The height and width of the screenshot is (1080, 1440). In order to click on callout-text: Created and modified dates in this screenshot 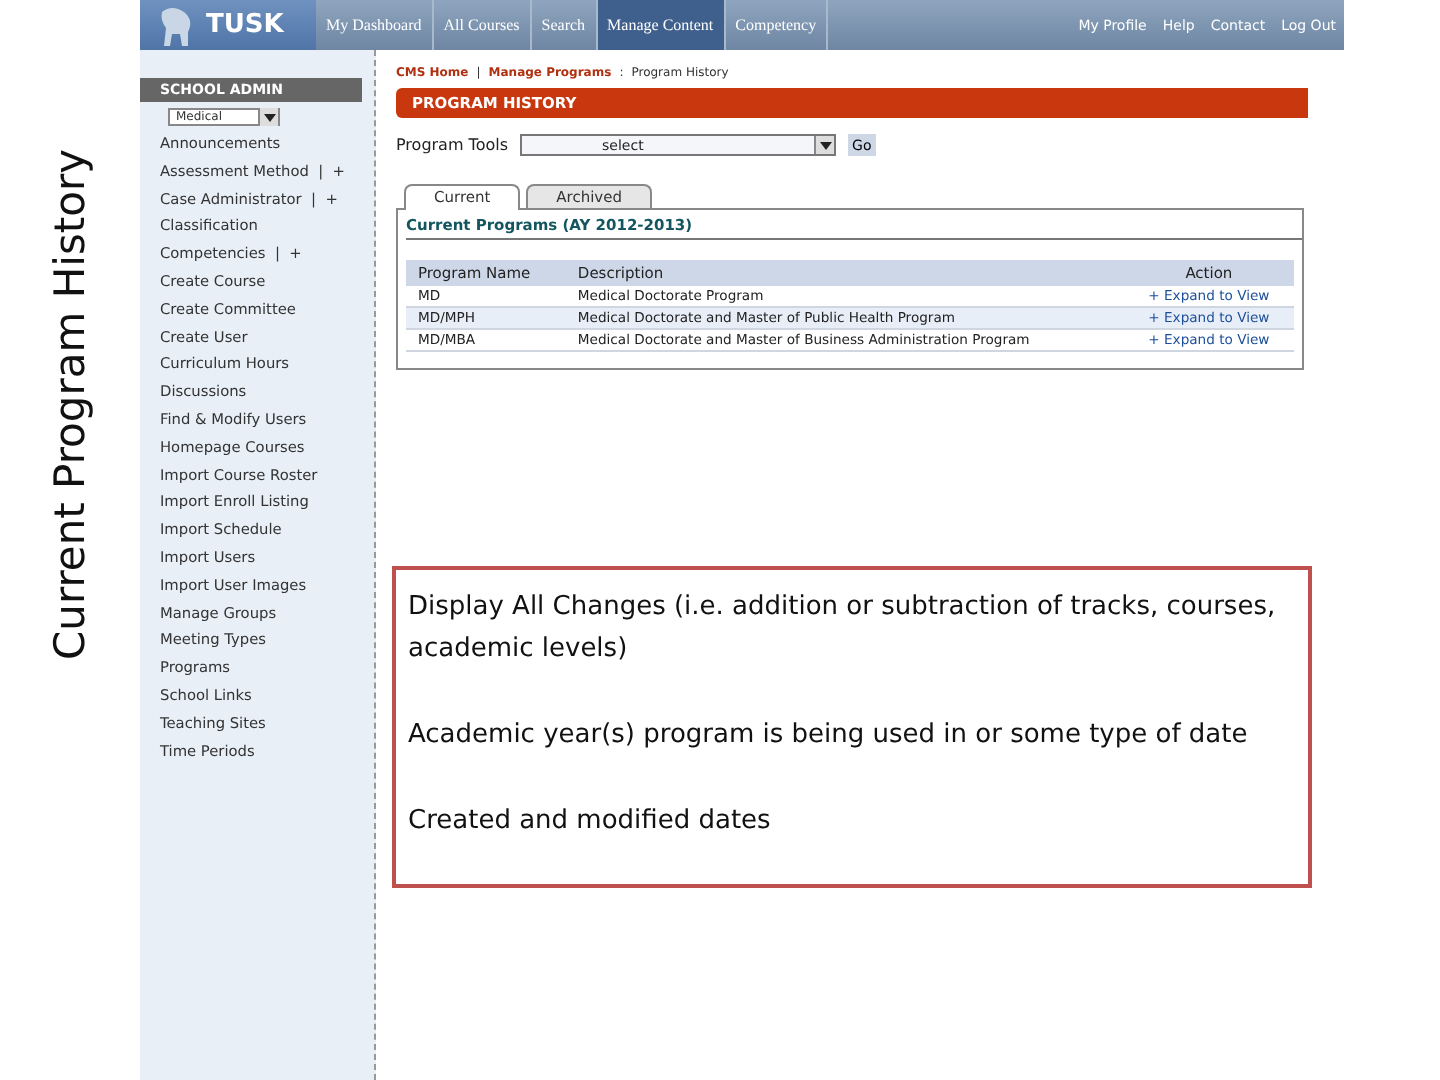, I will do `click(590, 822)`.